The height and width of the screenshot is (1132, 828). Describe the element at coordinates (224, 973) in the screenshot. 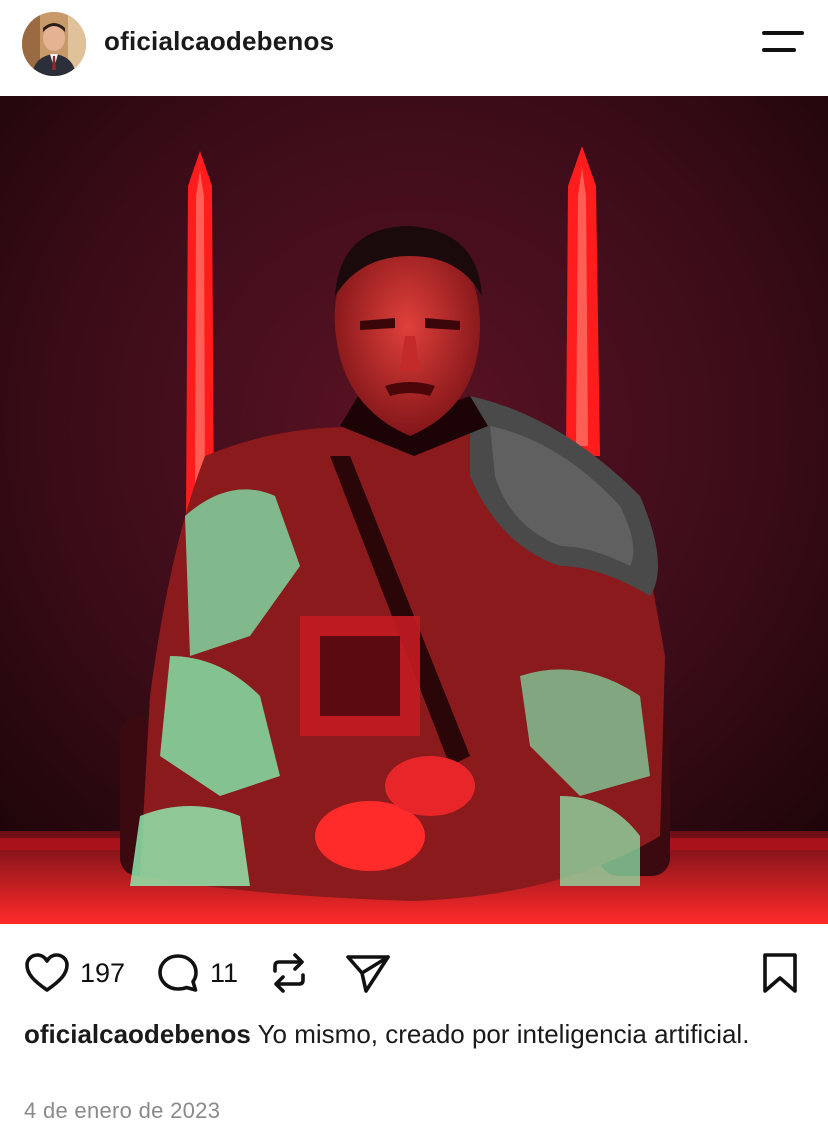

I see `comment-count: 11` at that location.